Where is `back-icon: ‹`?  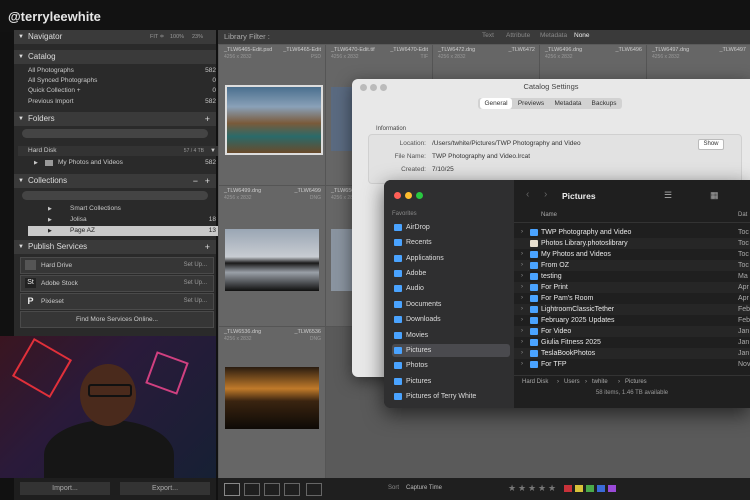 back-icon: ‹ is located at coordinates (527, 194).